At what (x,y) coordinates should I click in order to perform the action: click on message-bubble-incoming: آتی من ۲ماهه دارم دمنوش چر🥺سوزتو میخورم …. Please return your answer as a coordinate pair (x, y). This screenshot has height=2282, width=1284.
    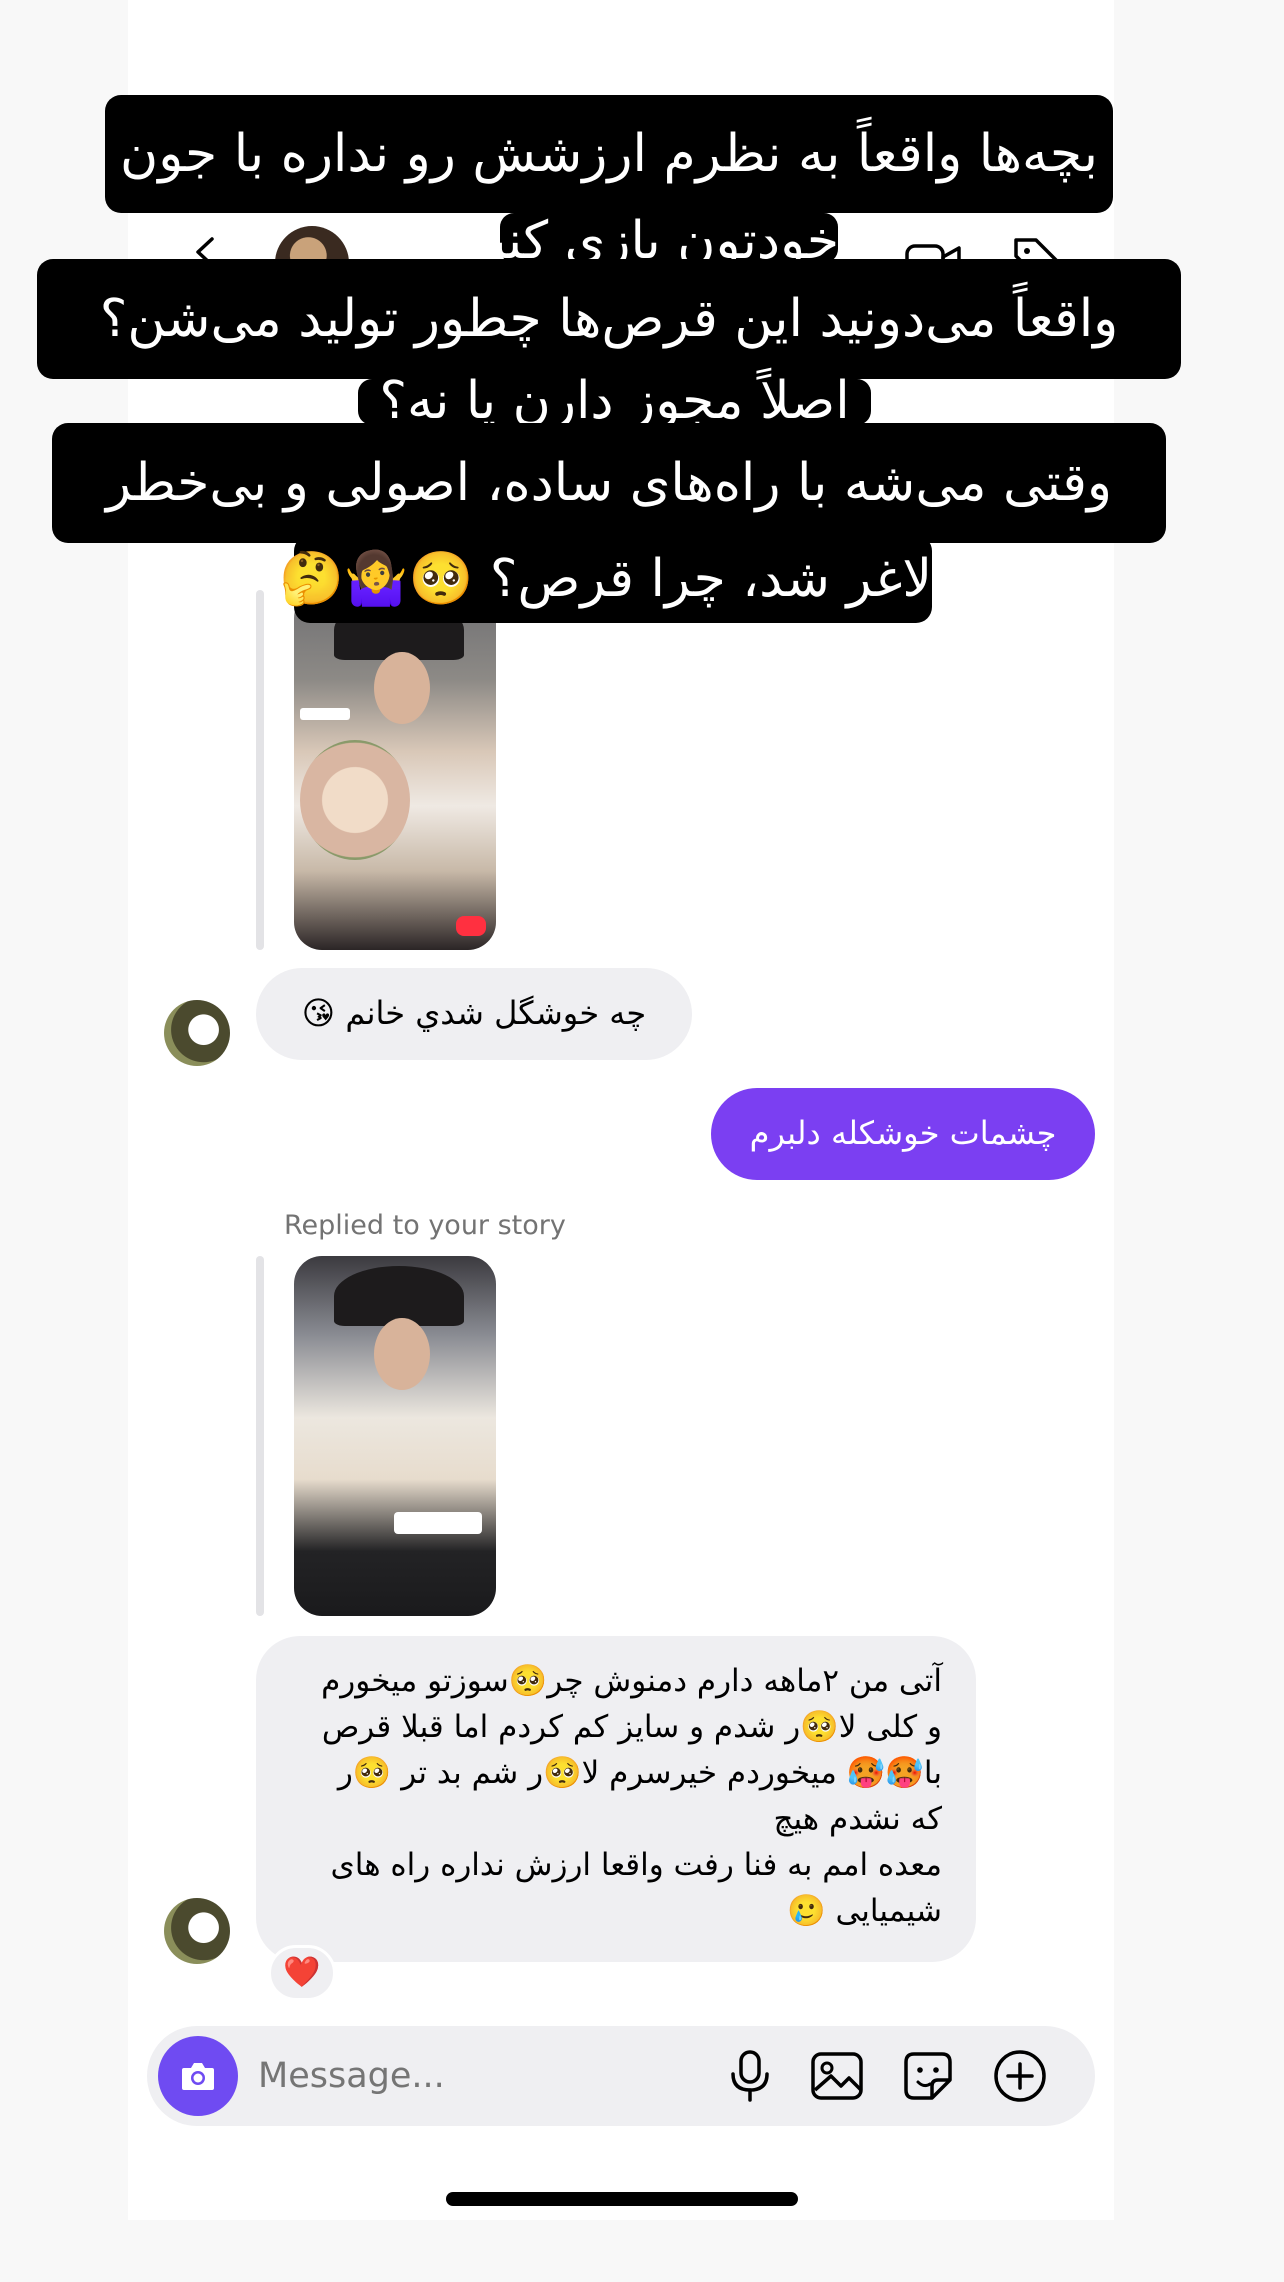
    Looking at the image, I should click on (616, 1799).